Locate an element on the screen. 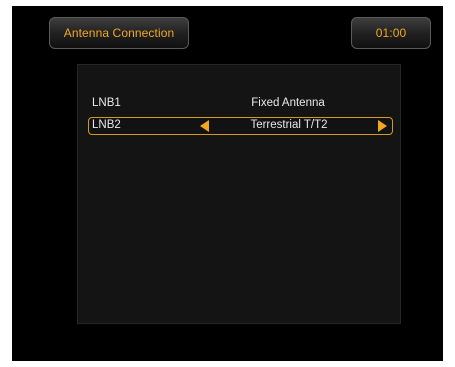  menu-title-box: Antenna Connection is located at coordinates (119, 33).